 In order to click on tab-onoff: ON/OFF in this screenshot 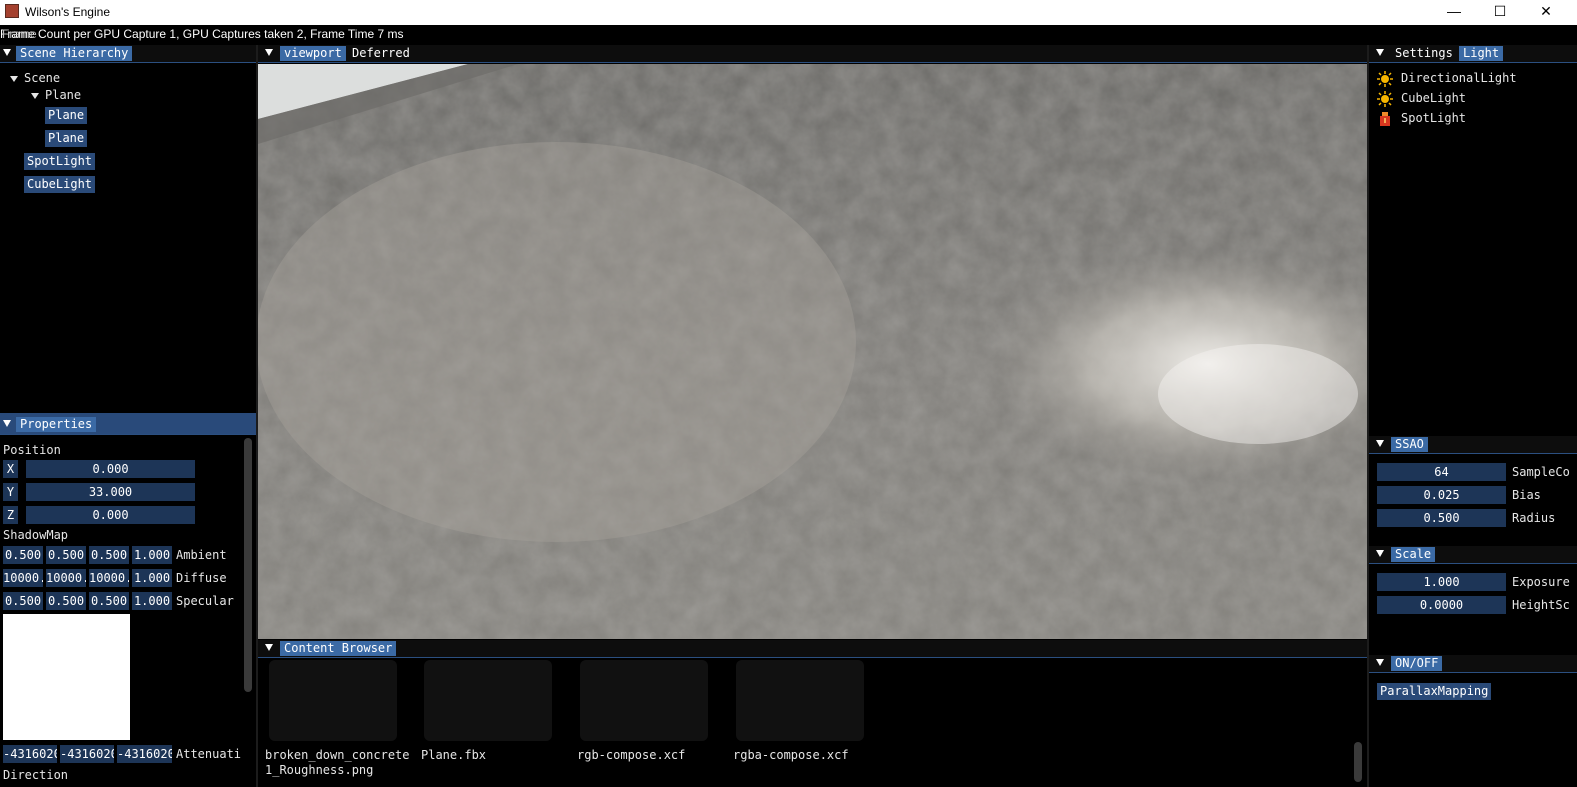, I will do `click(1417, 663)`.